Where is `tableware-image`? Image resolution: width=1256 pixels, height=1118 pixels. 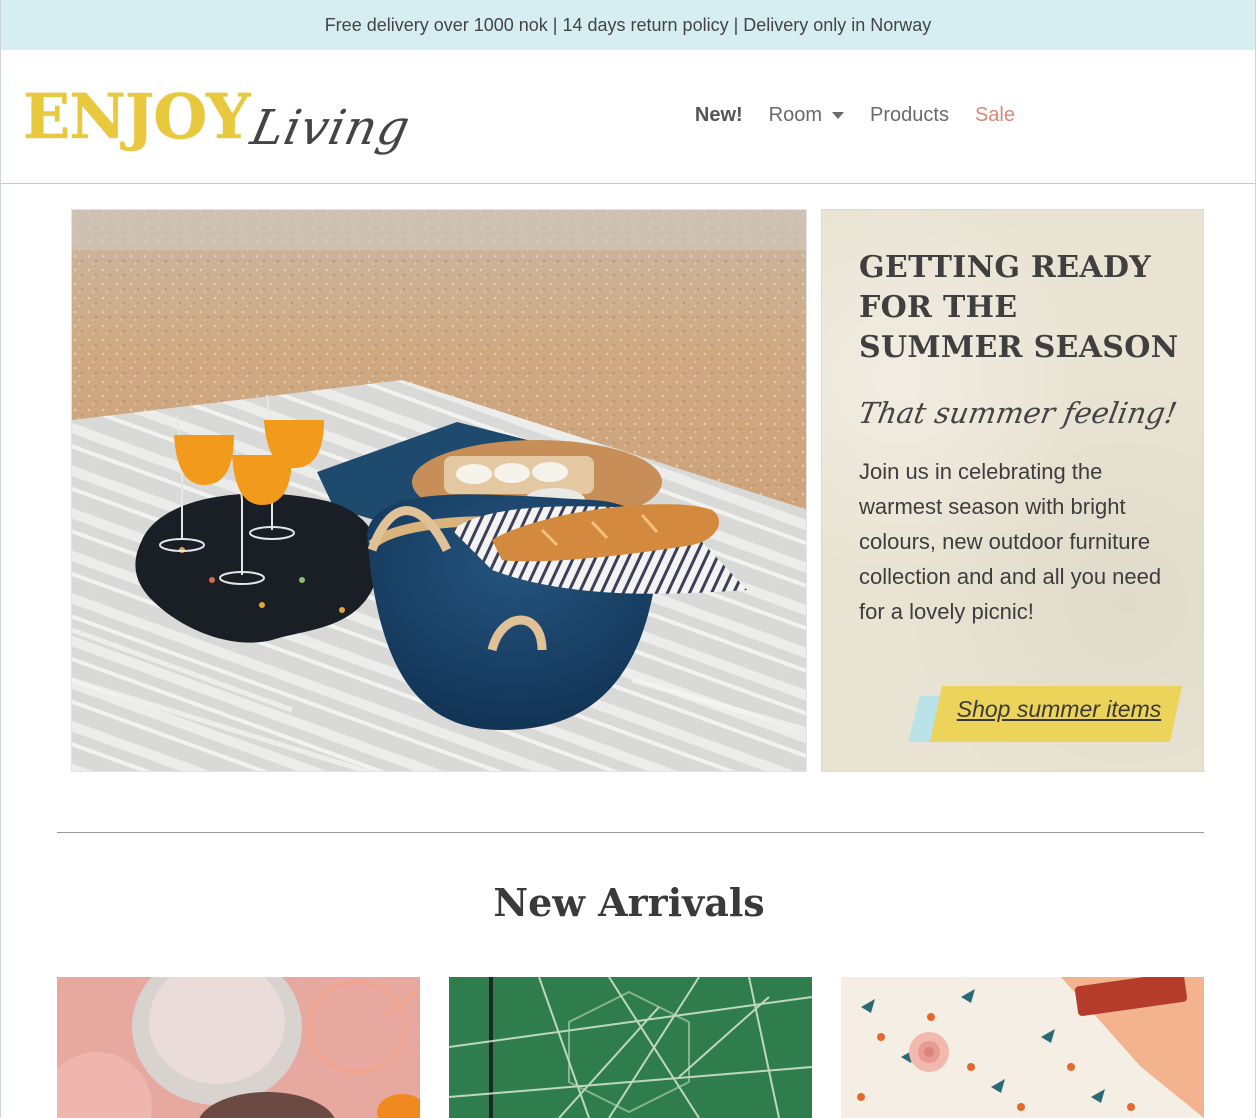 tableware-image is located at coordinates (238, 1047).